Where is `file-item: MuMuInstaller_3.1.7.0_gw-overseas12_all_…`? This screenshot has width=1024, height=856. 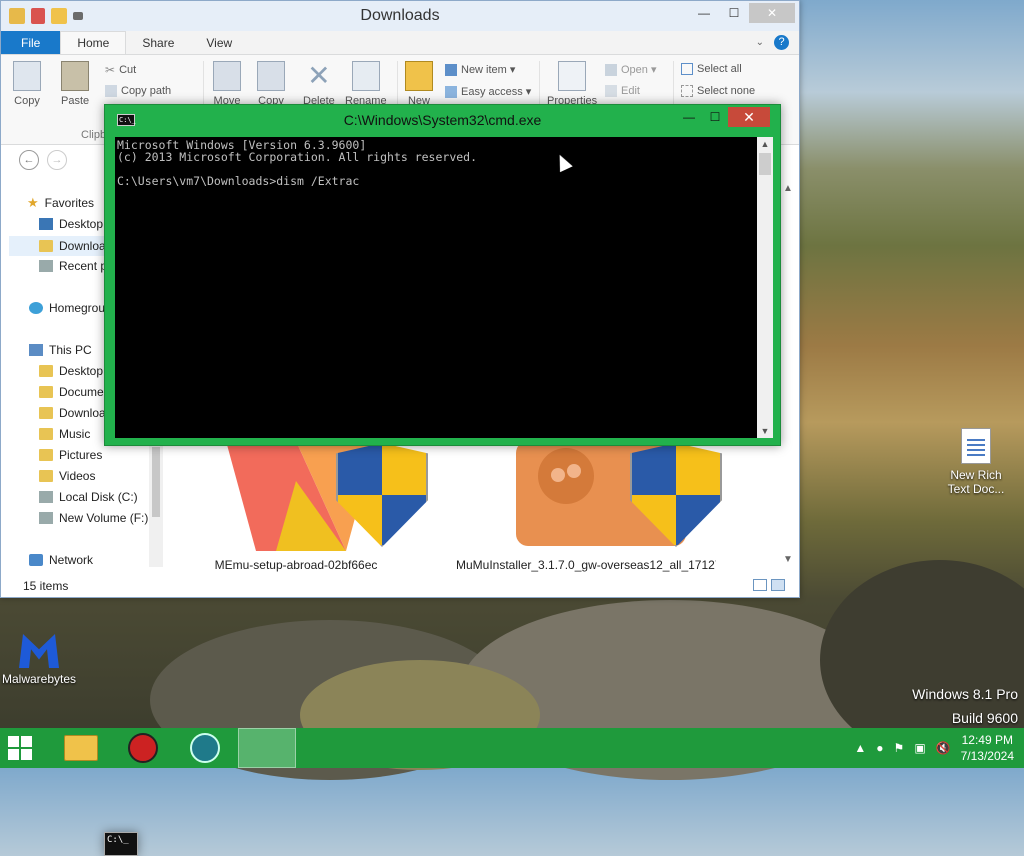
file-item: MuMuInstaller_3.1.7.0_gw-overseas12_all_… is located at coordinates (589, 506).